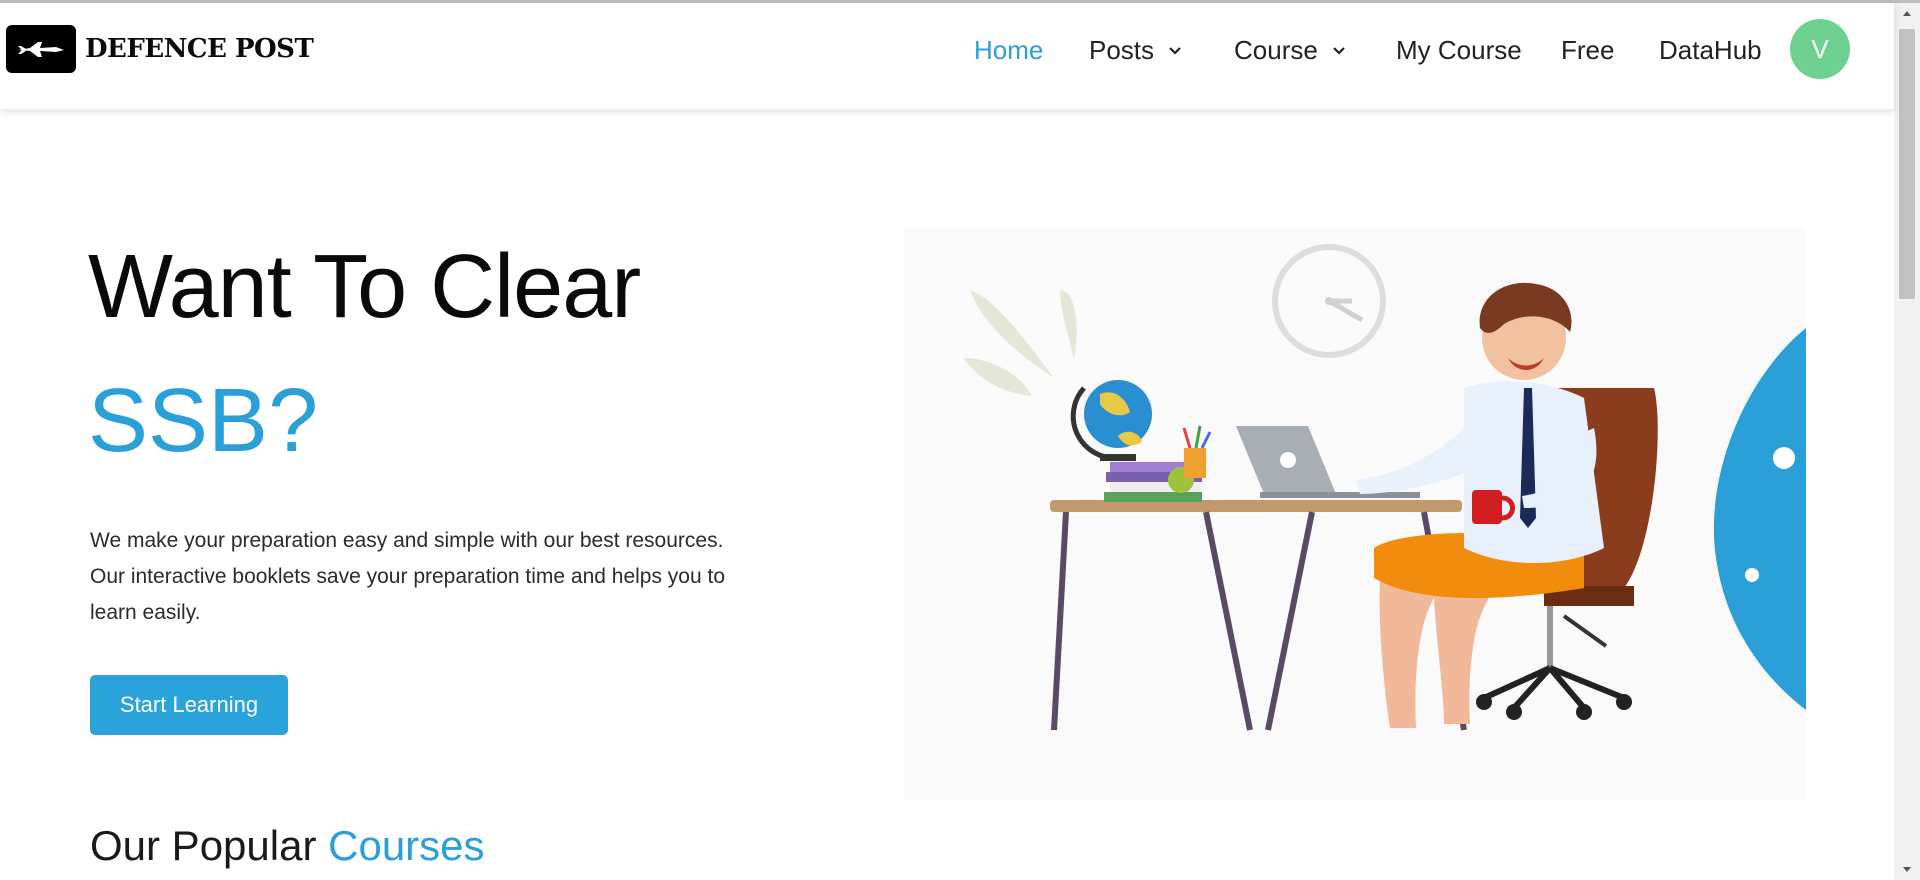 The width and height of the screenshot is (1920, 880). Describe the element at coordinates (1122, 50) in the screenshot. I see `nav-item-label: Posts` at that location.